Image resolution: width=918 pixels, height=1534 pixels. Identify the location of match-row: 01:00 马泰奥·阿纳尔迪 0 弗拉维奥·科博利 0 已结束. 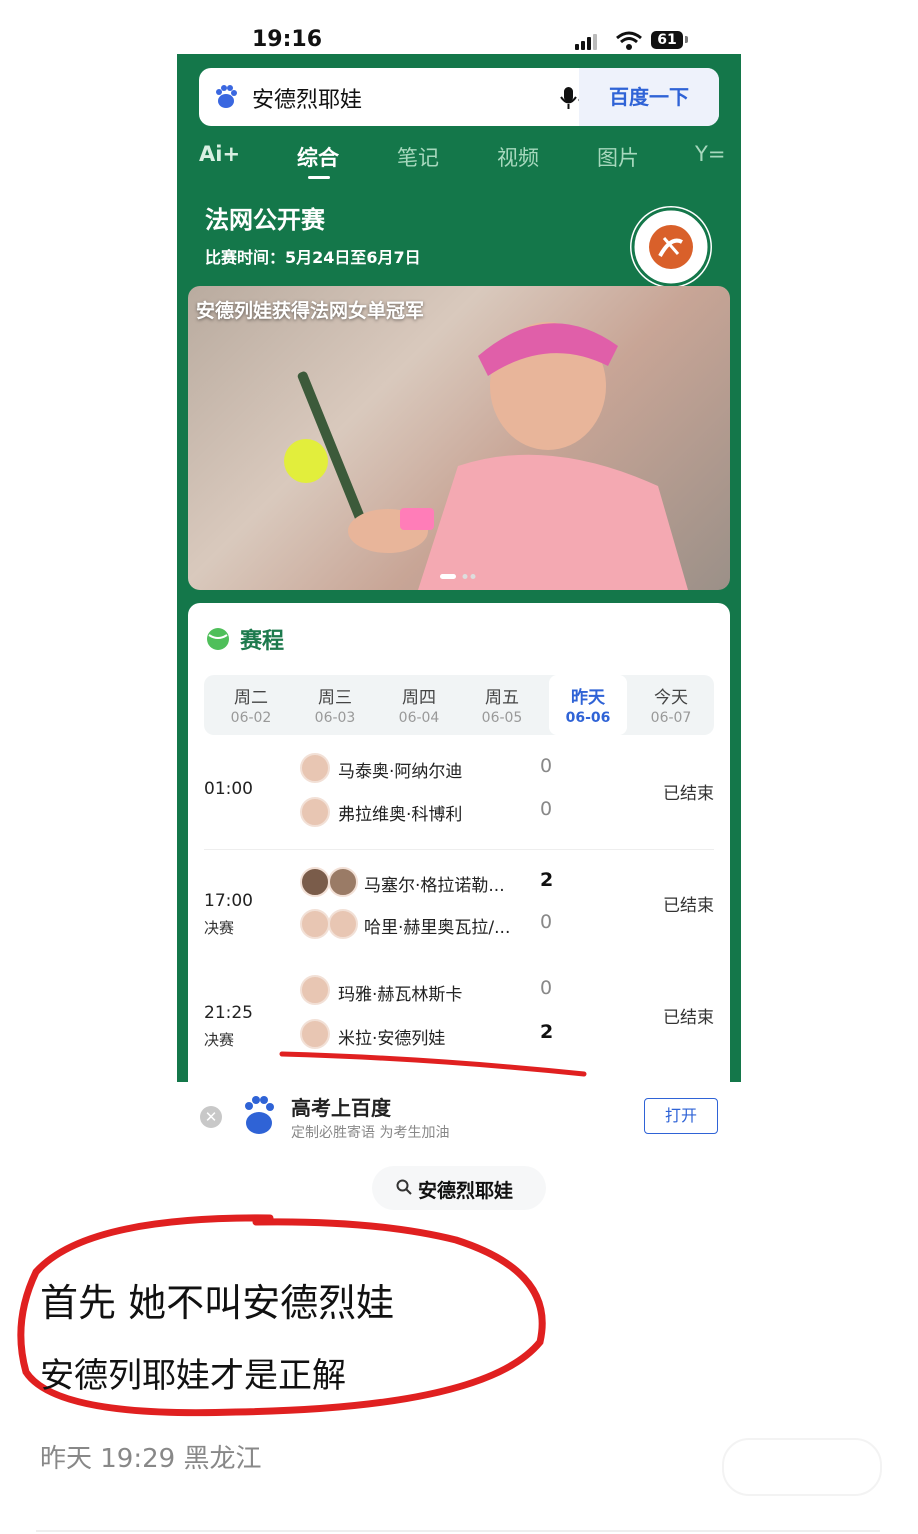
(459, 803).